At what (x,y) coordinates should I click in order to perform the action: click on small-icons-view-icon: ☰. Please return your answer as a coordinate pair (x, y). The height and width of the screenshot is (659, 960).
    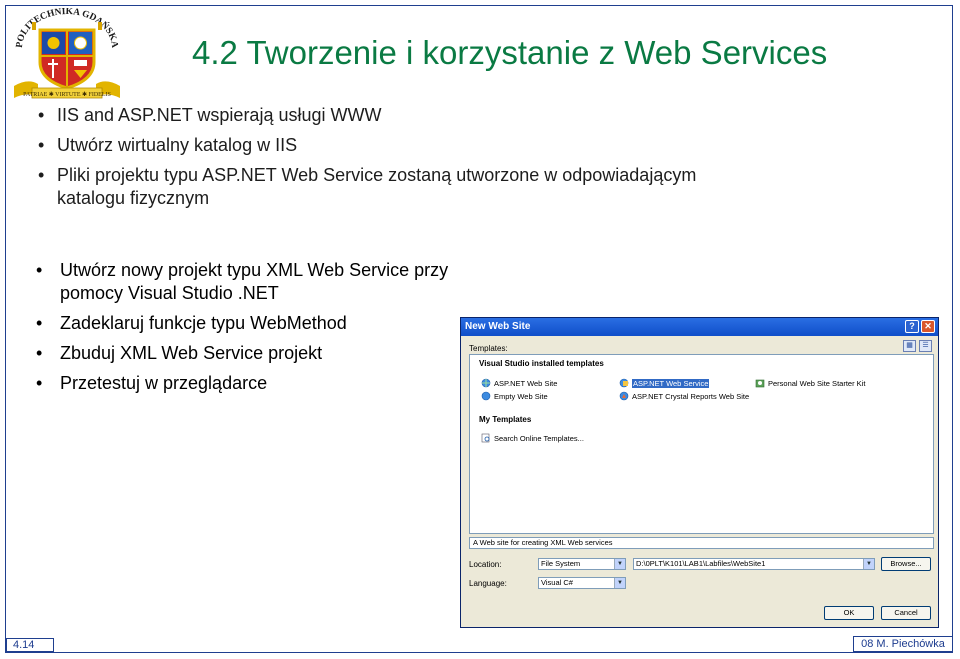
    Looking at the image, I should click on (925, 346).